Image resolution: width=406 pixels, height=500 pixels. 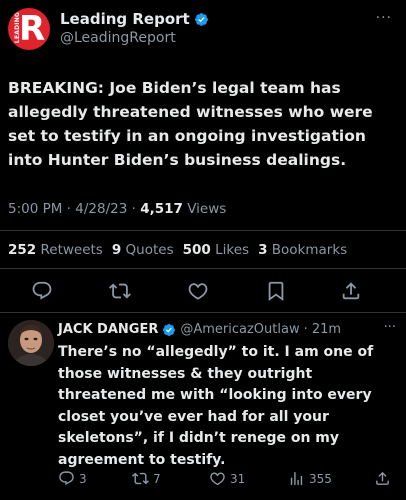 I want to click on more-options-icon: ···, so click(x=384, y=18).